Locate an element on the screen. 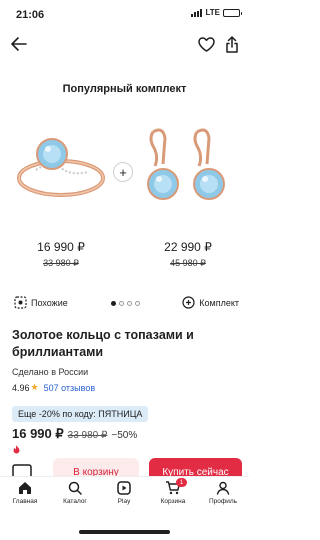 The image size is (320, 540). signal-icon is located at coordinates (197, 12).